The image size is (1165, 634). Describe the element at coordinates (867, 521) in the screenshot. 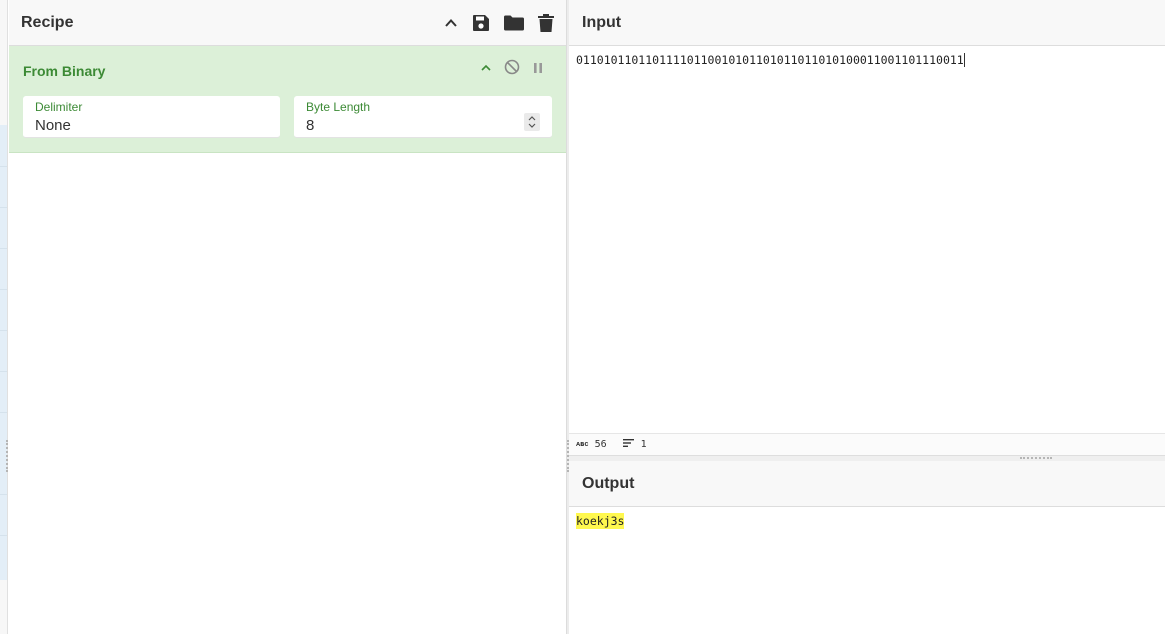

I see `output-textarea: koekj3s` at that location.